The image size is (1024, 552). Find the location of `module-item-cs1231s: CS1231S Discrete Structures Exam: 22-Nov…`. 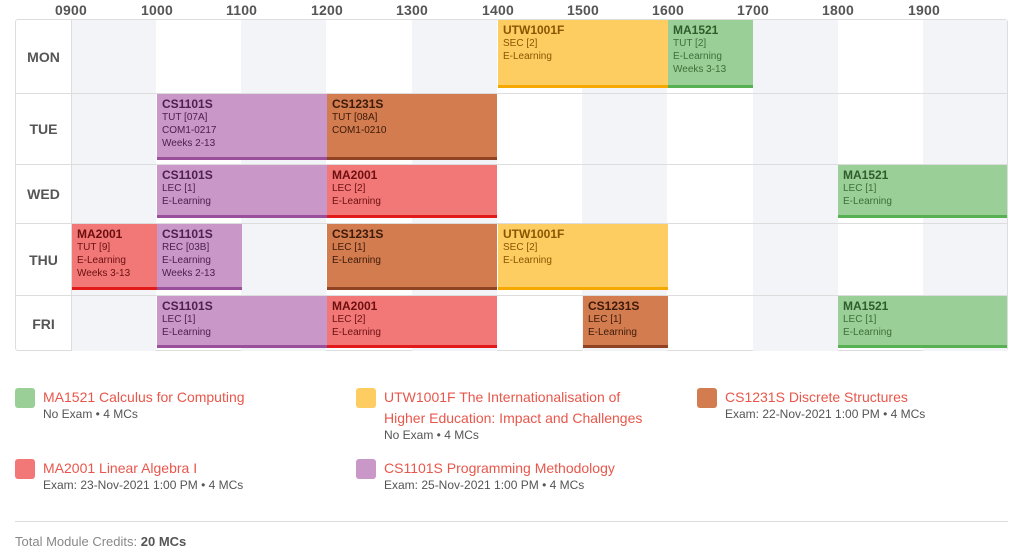

module-item-cs1231s: CS1231S Discrete Structures Exam: 22-Nov… is located at coordinates (852, 416).